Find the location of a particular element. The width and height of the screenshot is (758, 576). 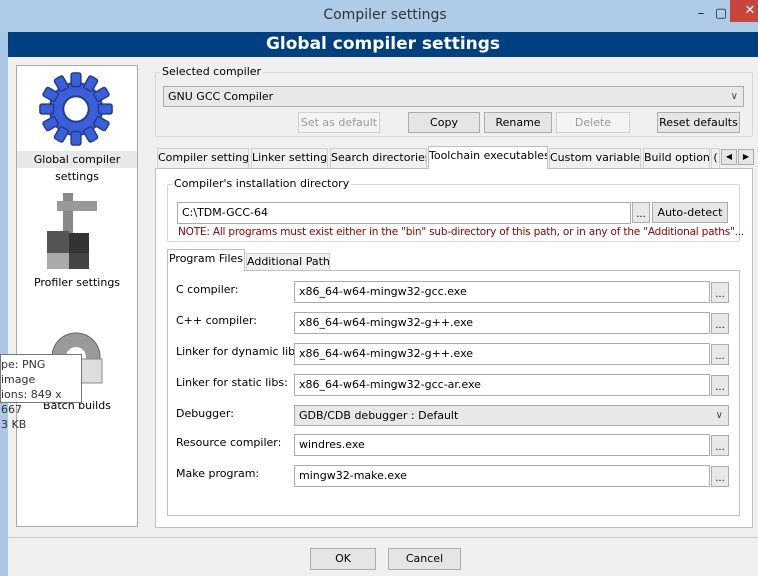

set-default-button: Set as default is located at coordinates (339, 122).